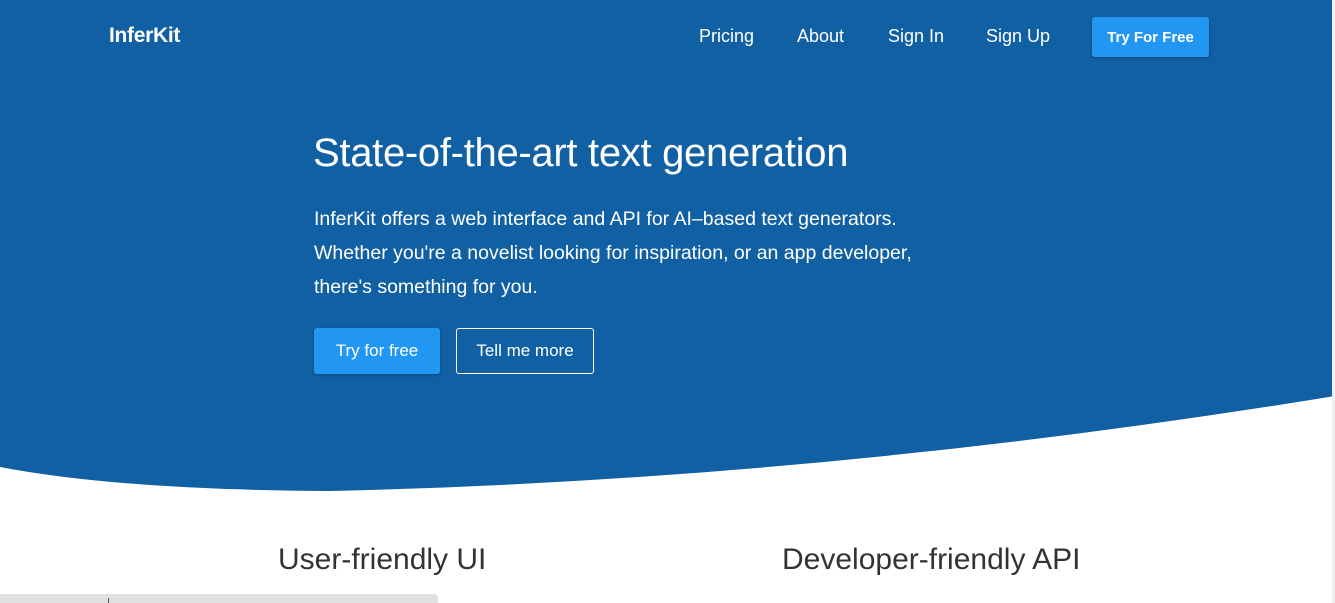 Image resolution: width=1335 pixels, height=603 pixels. I want to click on browser-status-bar, so click(219, 598).